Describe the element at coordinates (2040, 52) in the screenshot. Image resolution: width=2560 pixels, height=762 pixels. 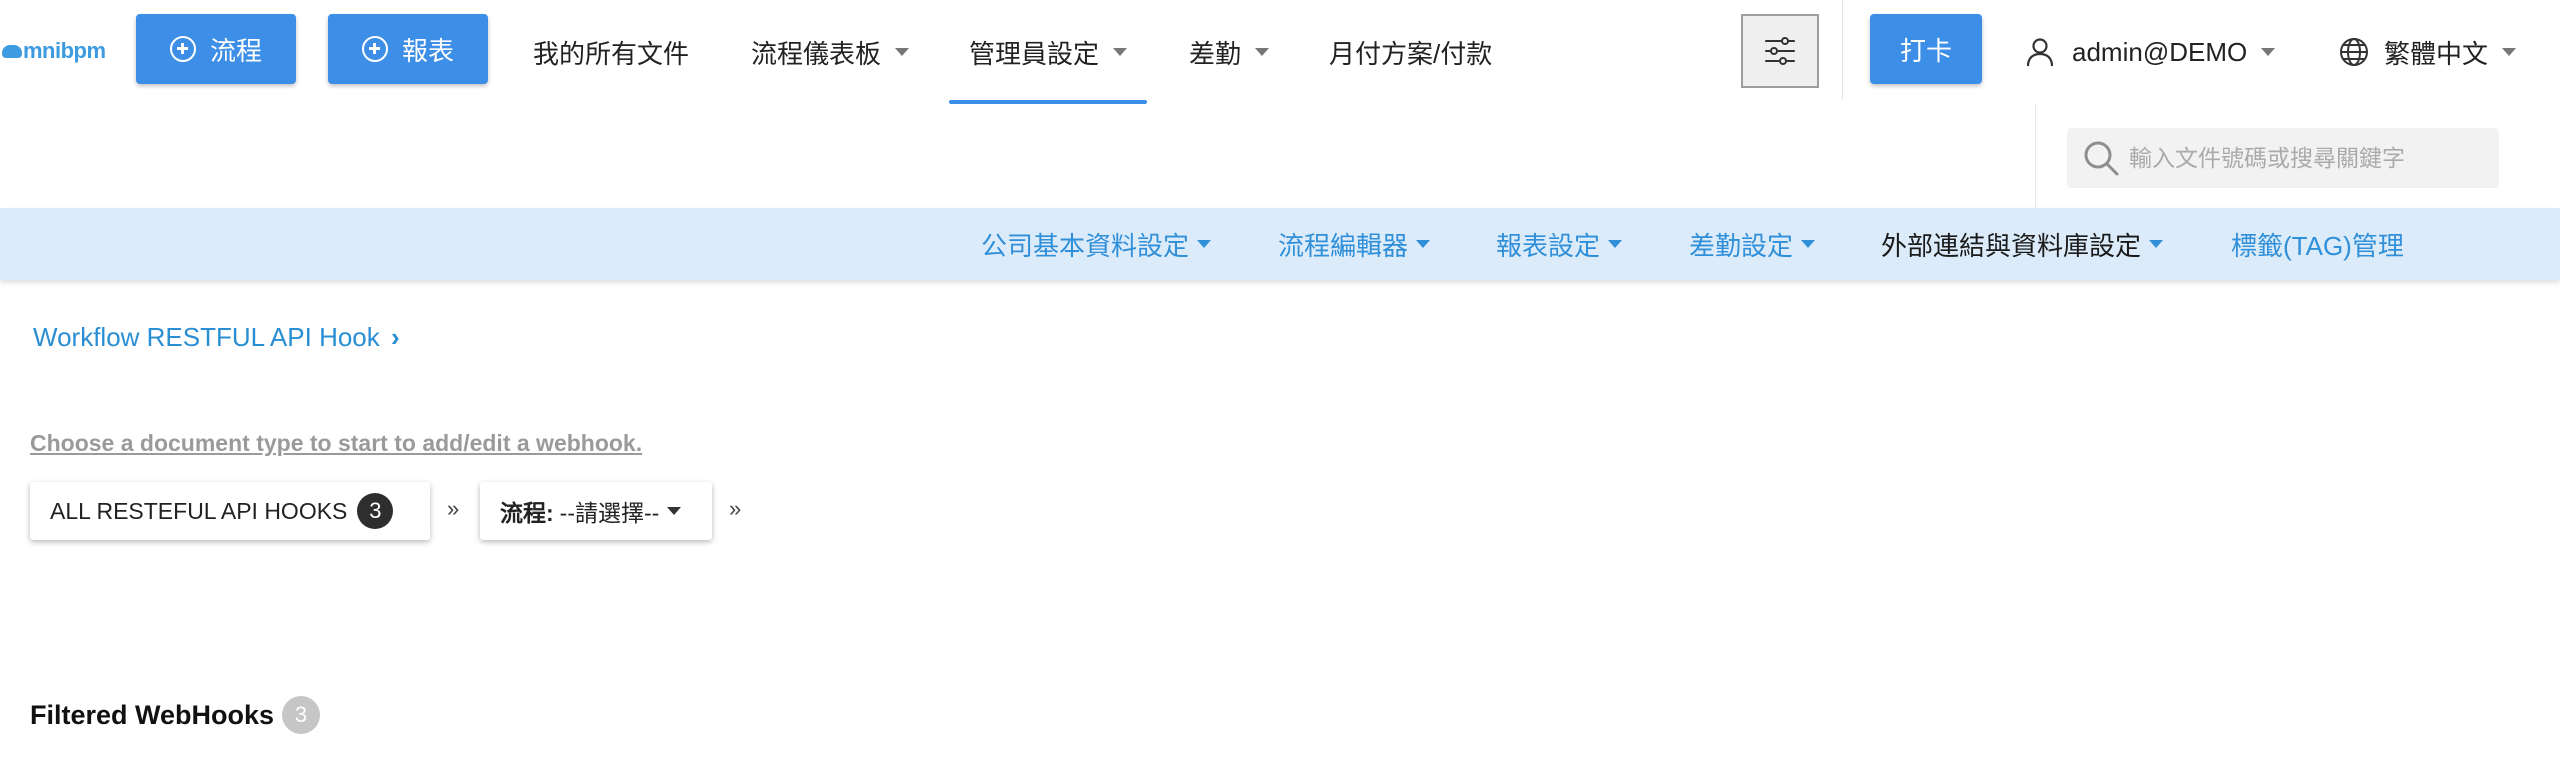
I see `user-icon` at that location.